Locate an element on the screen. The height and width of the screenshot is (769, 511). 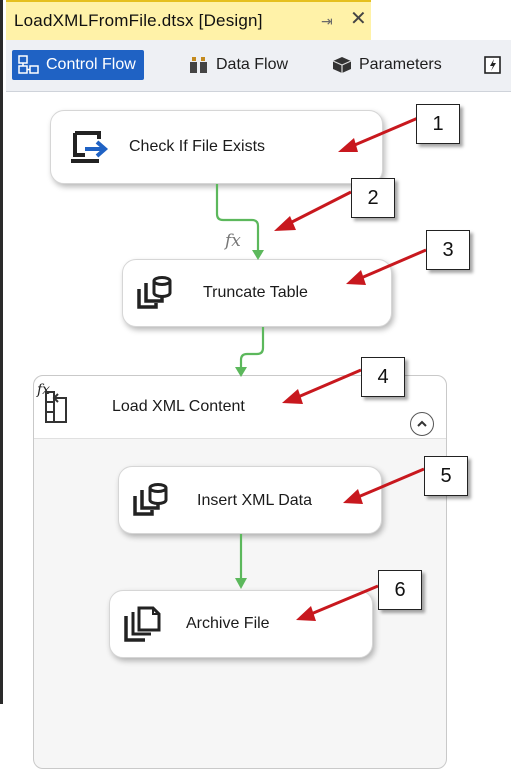
document-tab: LoadXMLFromFile.dtsx [Design] ⇥ ✕ is located at coordinates (188, 20).